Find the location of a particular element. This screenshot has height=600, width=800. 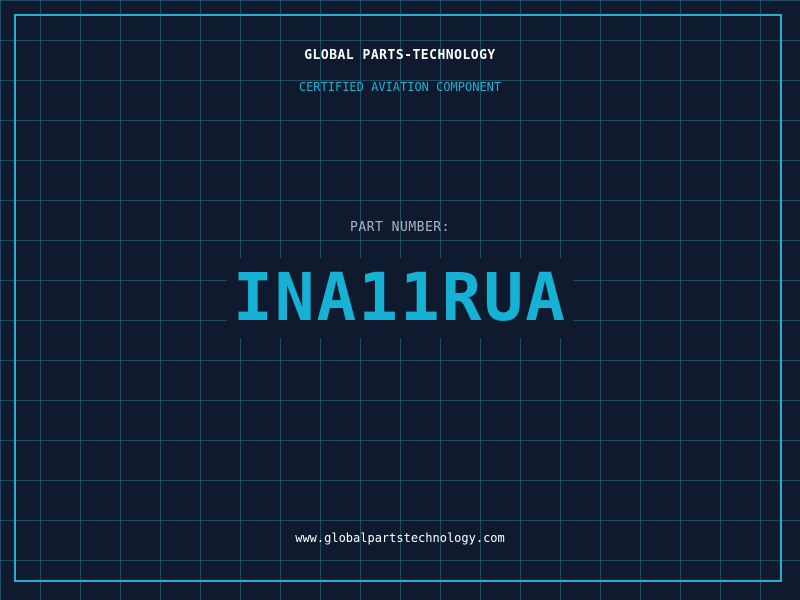

part-number-value: INA11RUA is located at coordinates (400, 298).